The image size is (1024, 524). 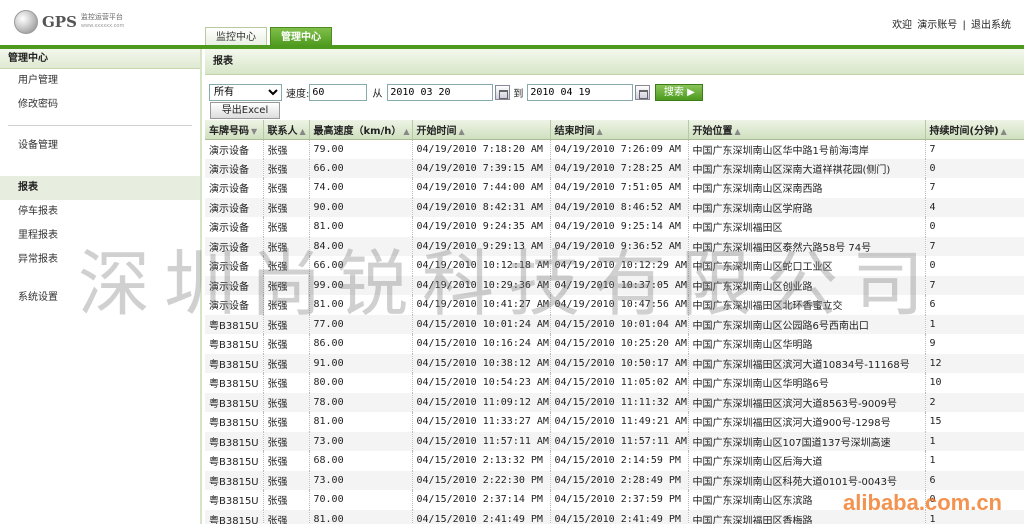 I want to click on date-to-input, so click(x=580, y=92).